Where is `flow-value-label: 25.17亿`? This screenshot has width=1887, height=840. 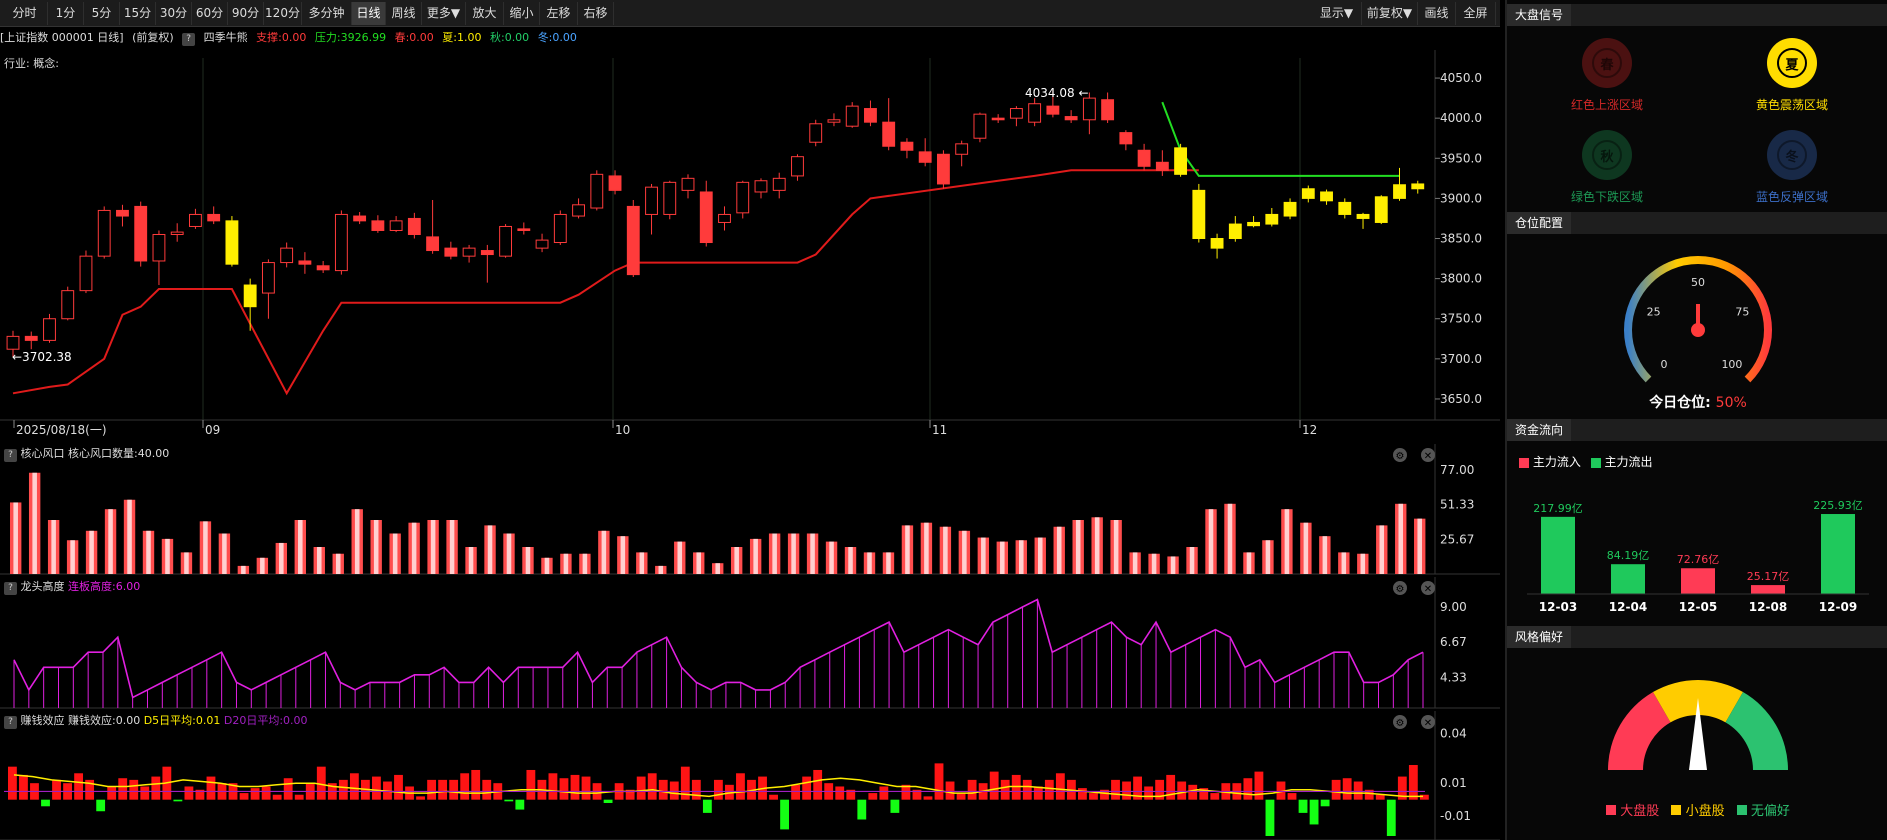 flow-value-label: 25.17亿 is located at coordinates (1768, 576).